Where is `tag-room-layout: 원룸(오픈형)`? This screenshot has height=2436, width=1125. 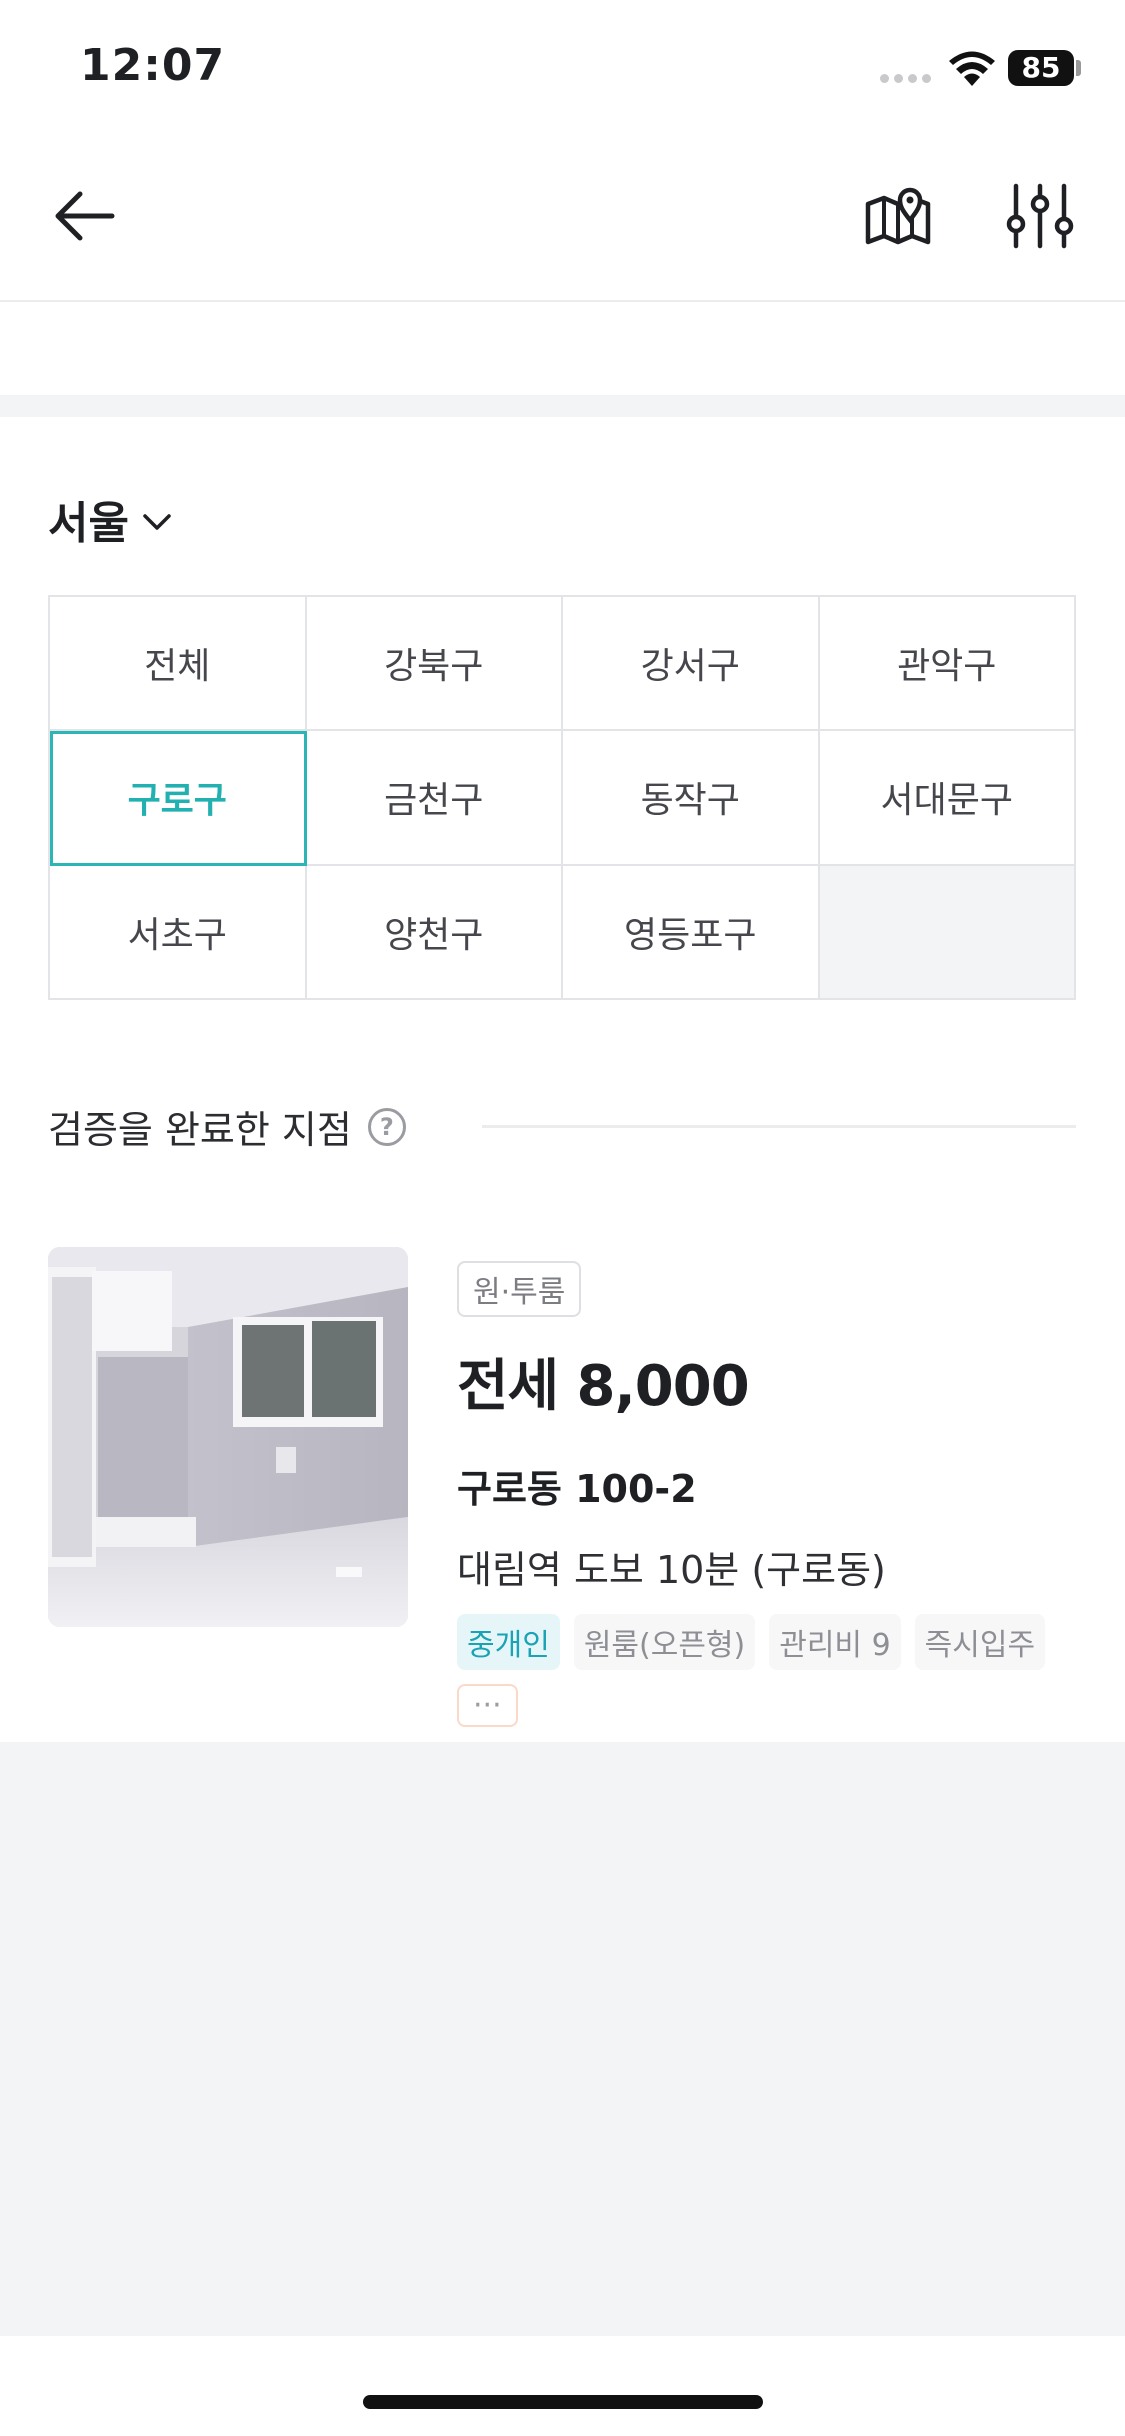 tag-room-layout: 원룸(오픈형) is located at coordinates (664, 1642).